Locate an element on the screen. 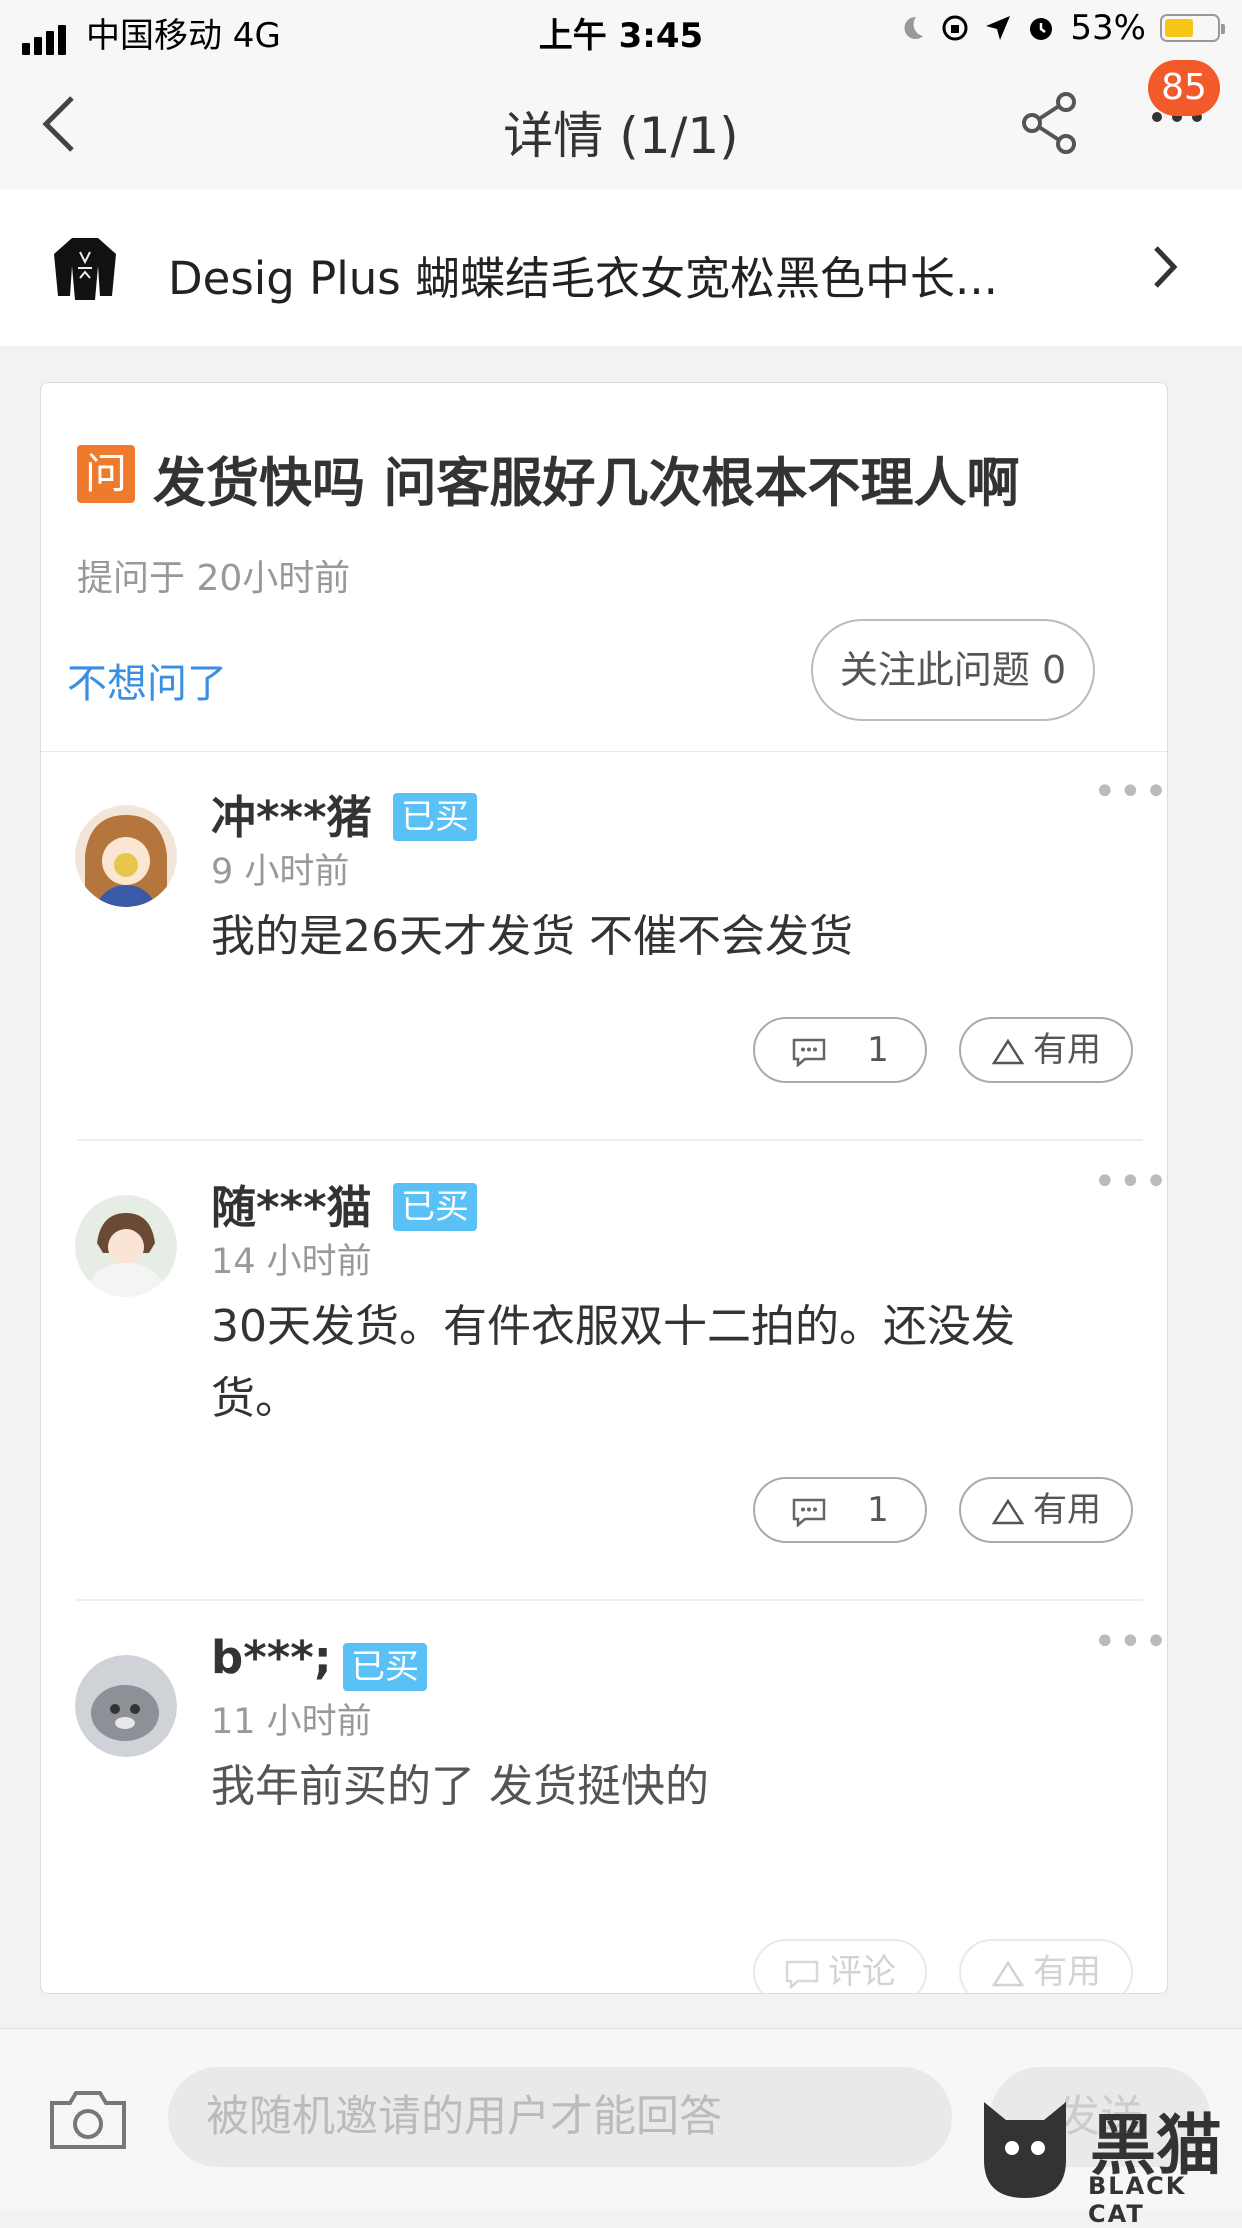  battery-icon is located at coordinates (1192, 28).